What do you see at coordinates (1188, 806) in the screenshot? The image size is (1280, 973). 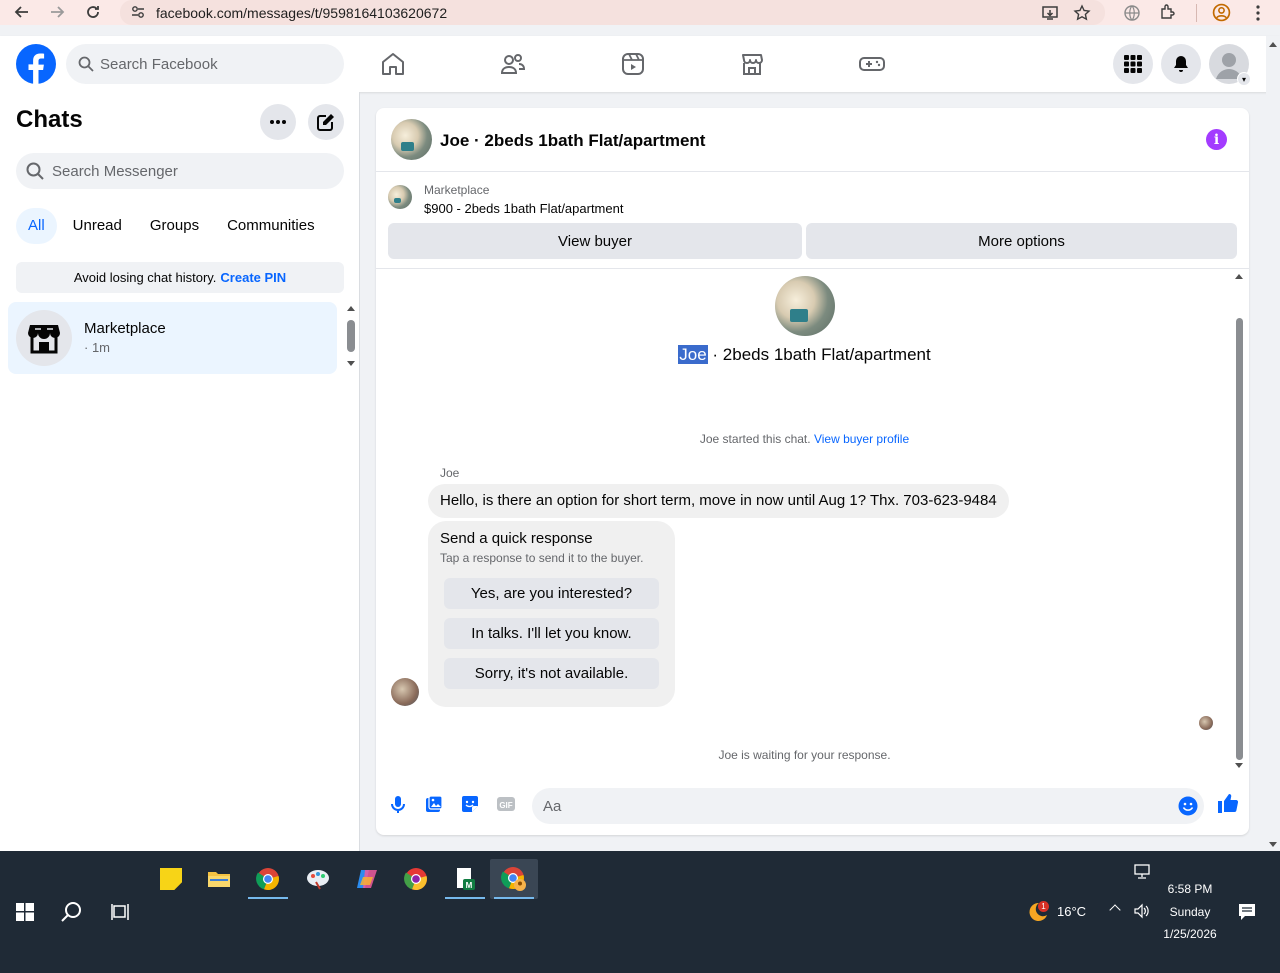 I see `emoji-icon` at bounding box center [1188, 806].